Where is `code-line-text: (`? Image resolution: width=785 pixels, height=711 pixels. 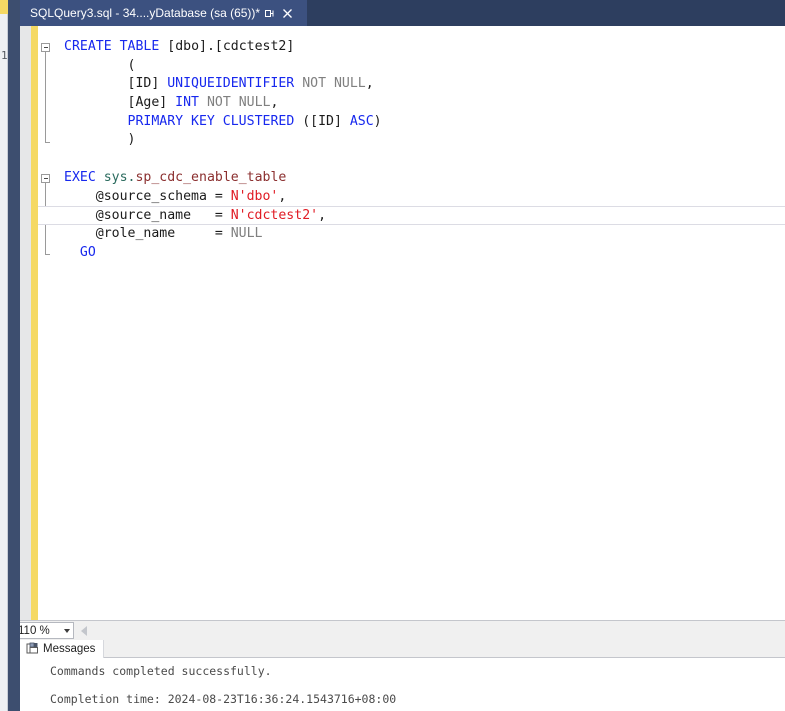 code-line-text: ( is located at coordinates (100, 65).